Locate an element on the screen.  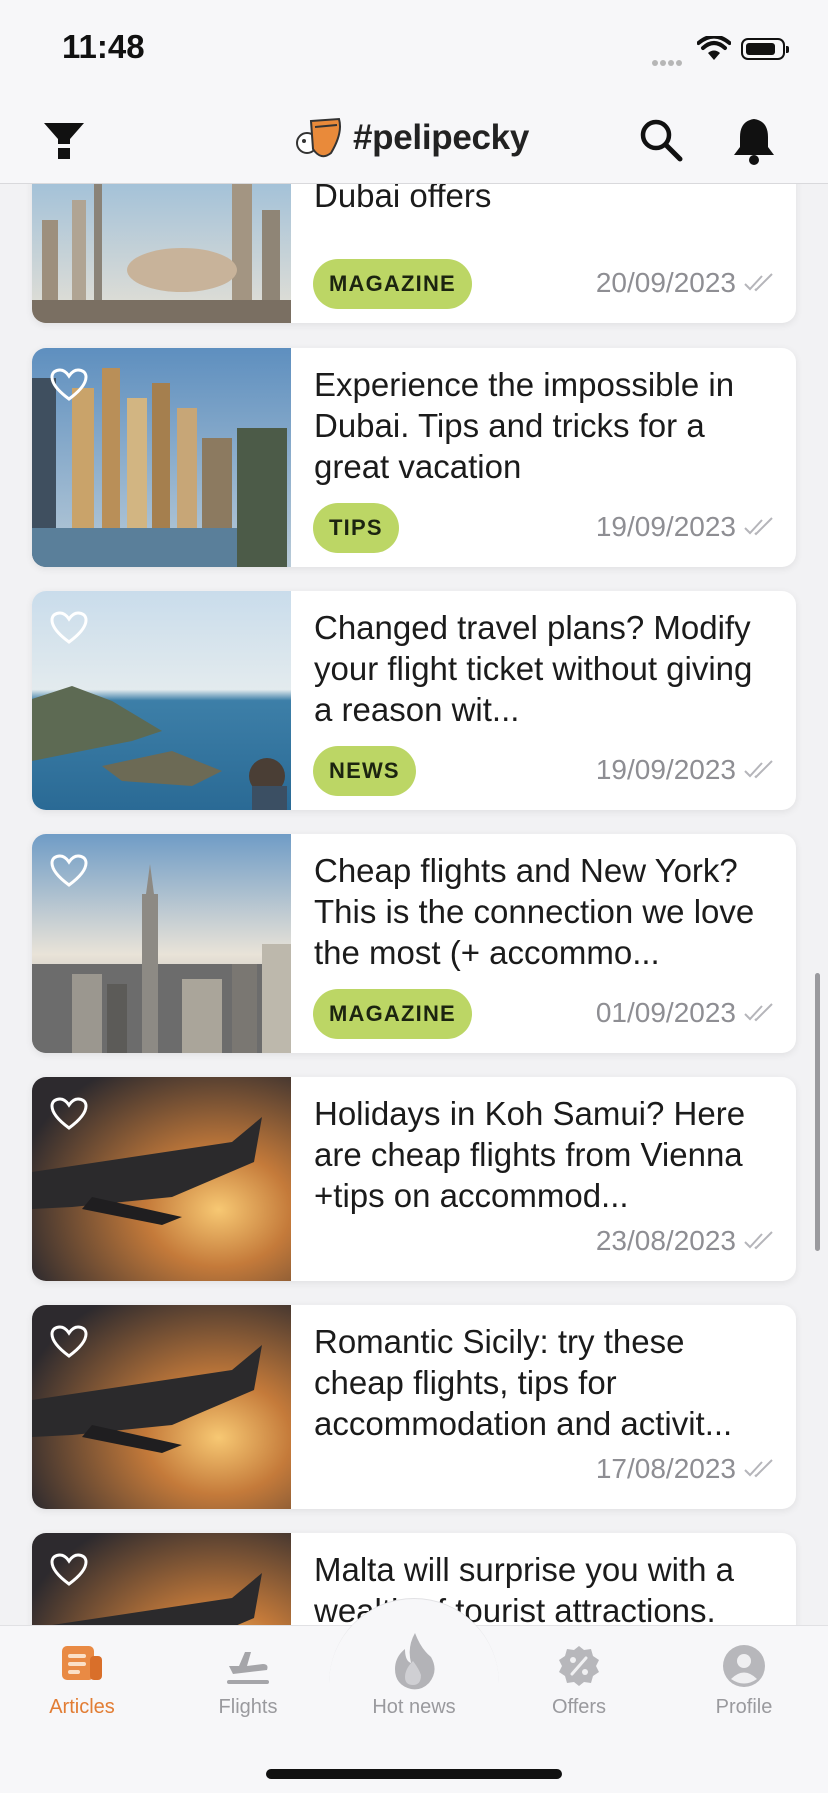
article-tag: TIPS is located at coordinates (356, 528).